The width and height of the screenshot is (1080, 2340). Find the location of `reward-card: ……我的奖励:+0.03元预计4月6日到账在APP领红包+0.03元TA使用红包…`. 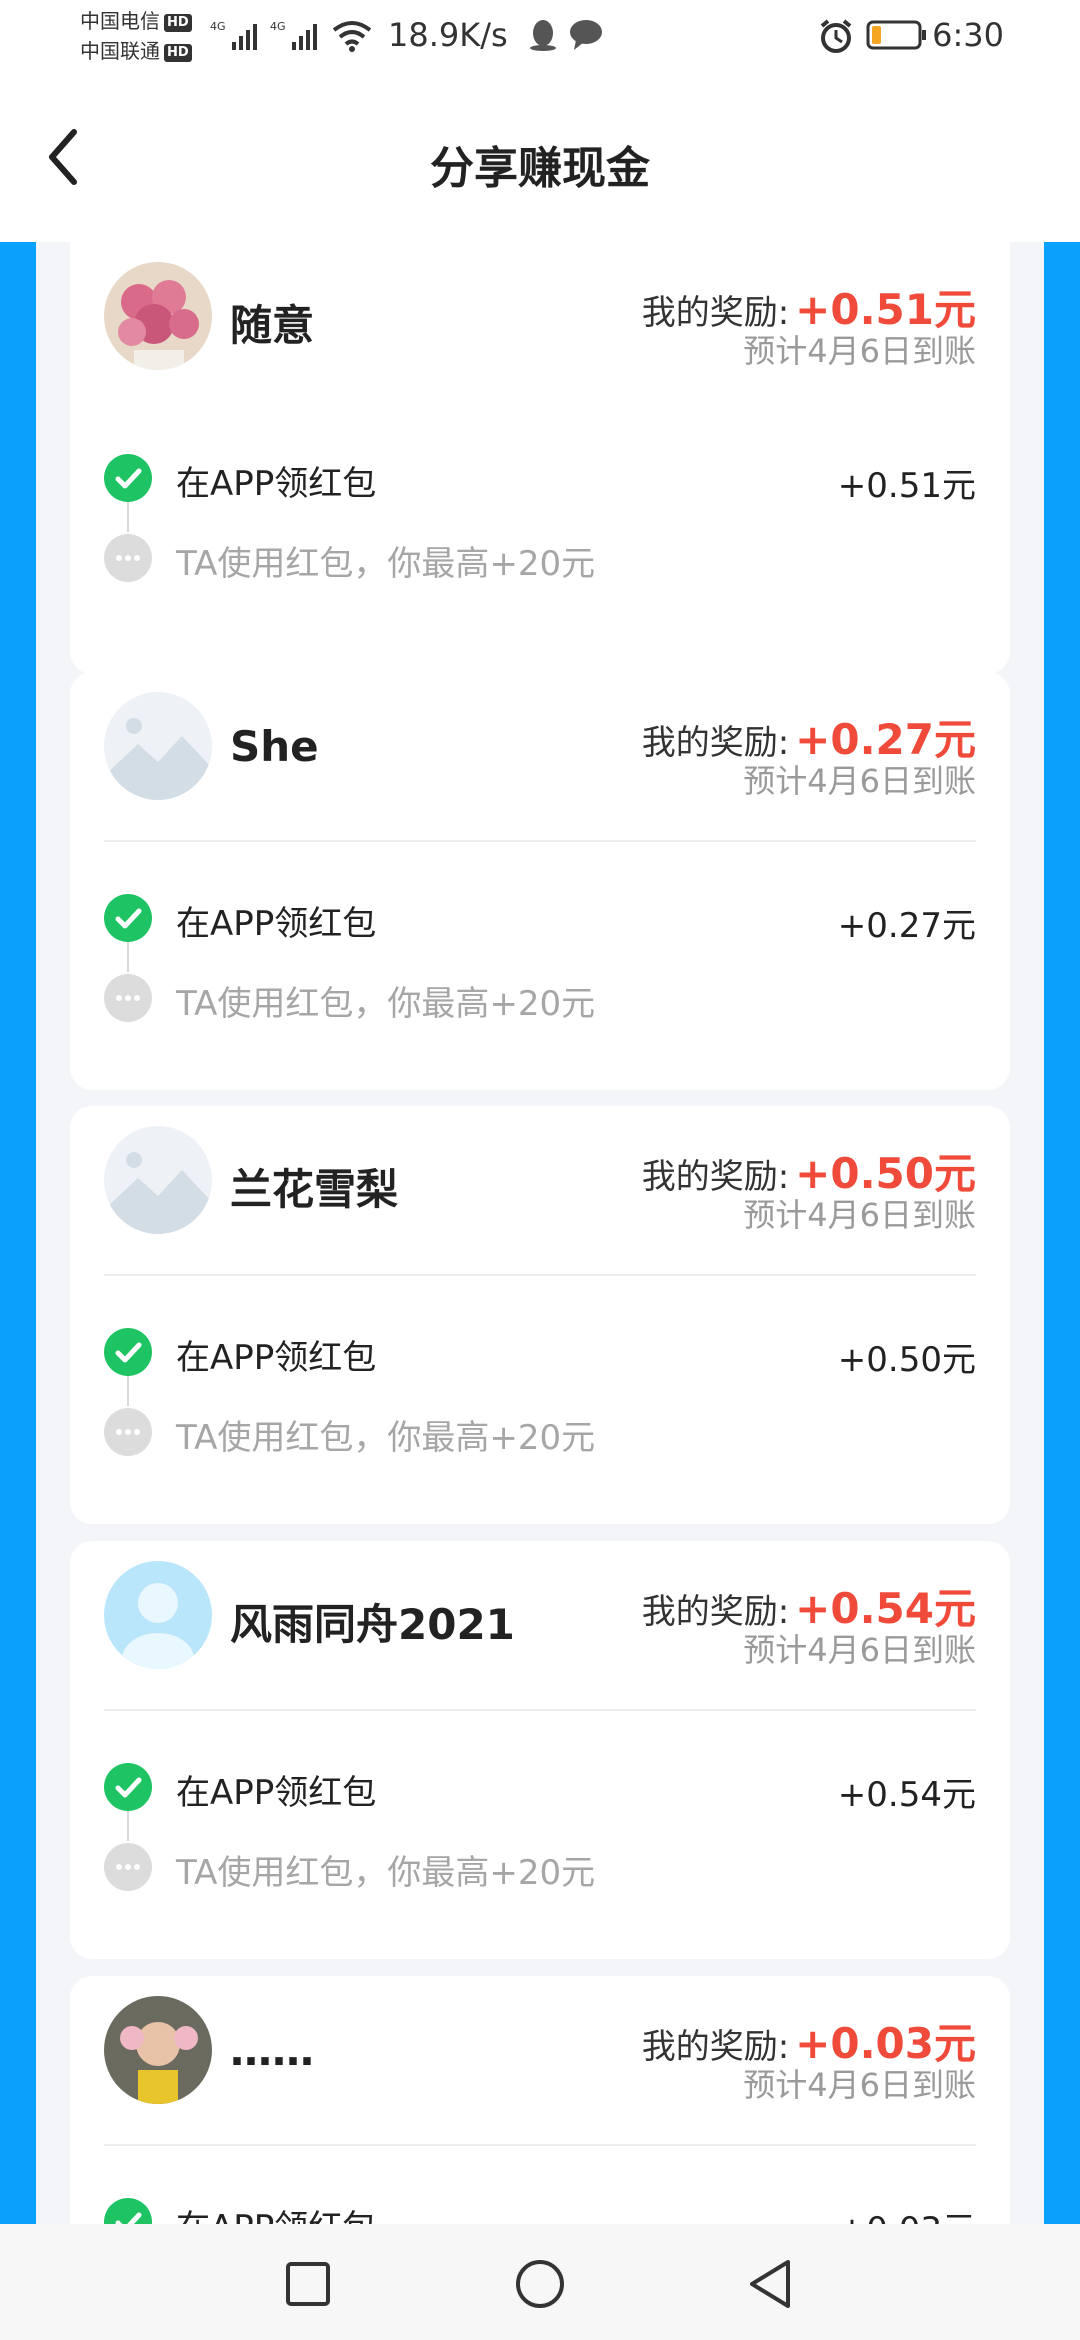

reward-card: ……我的奖励:+0.03元预计4月6日到账在APP领红包+0.03元TA使用红包… is located at coordinates (540, 2100).